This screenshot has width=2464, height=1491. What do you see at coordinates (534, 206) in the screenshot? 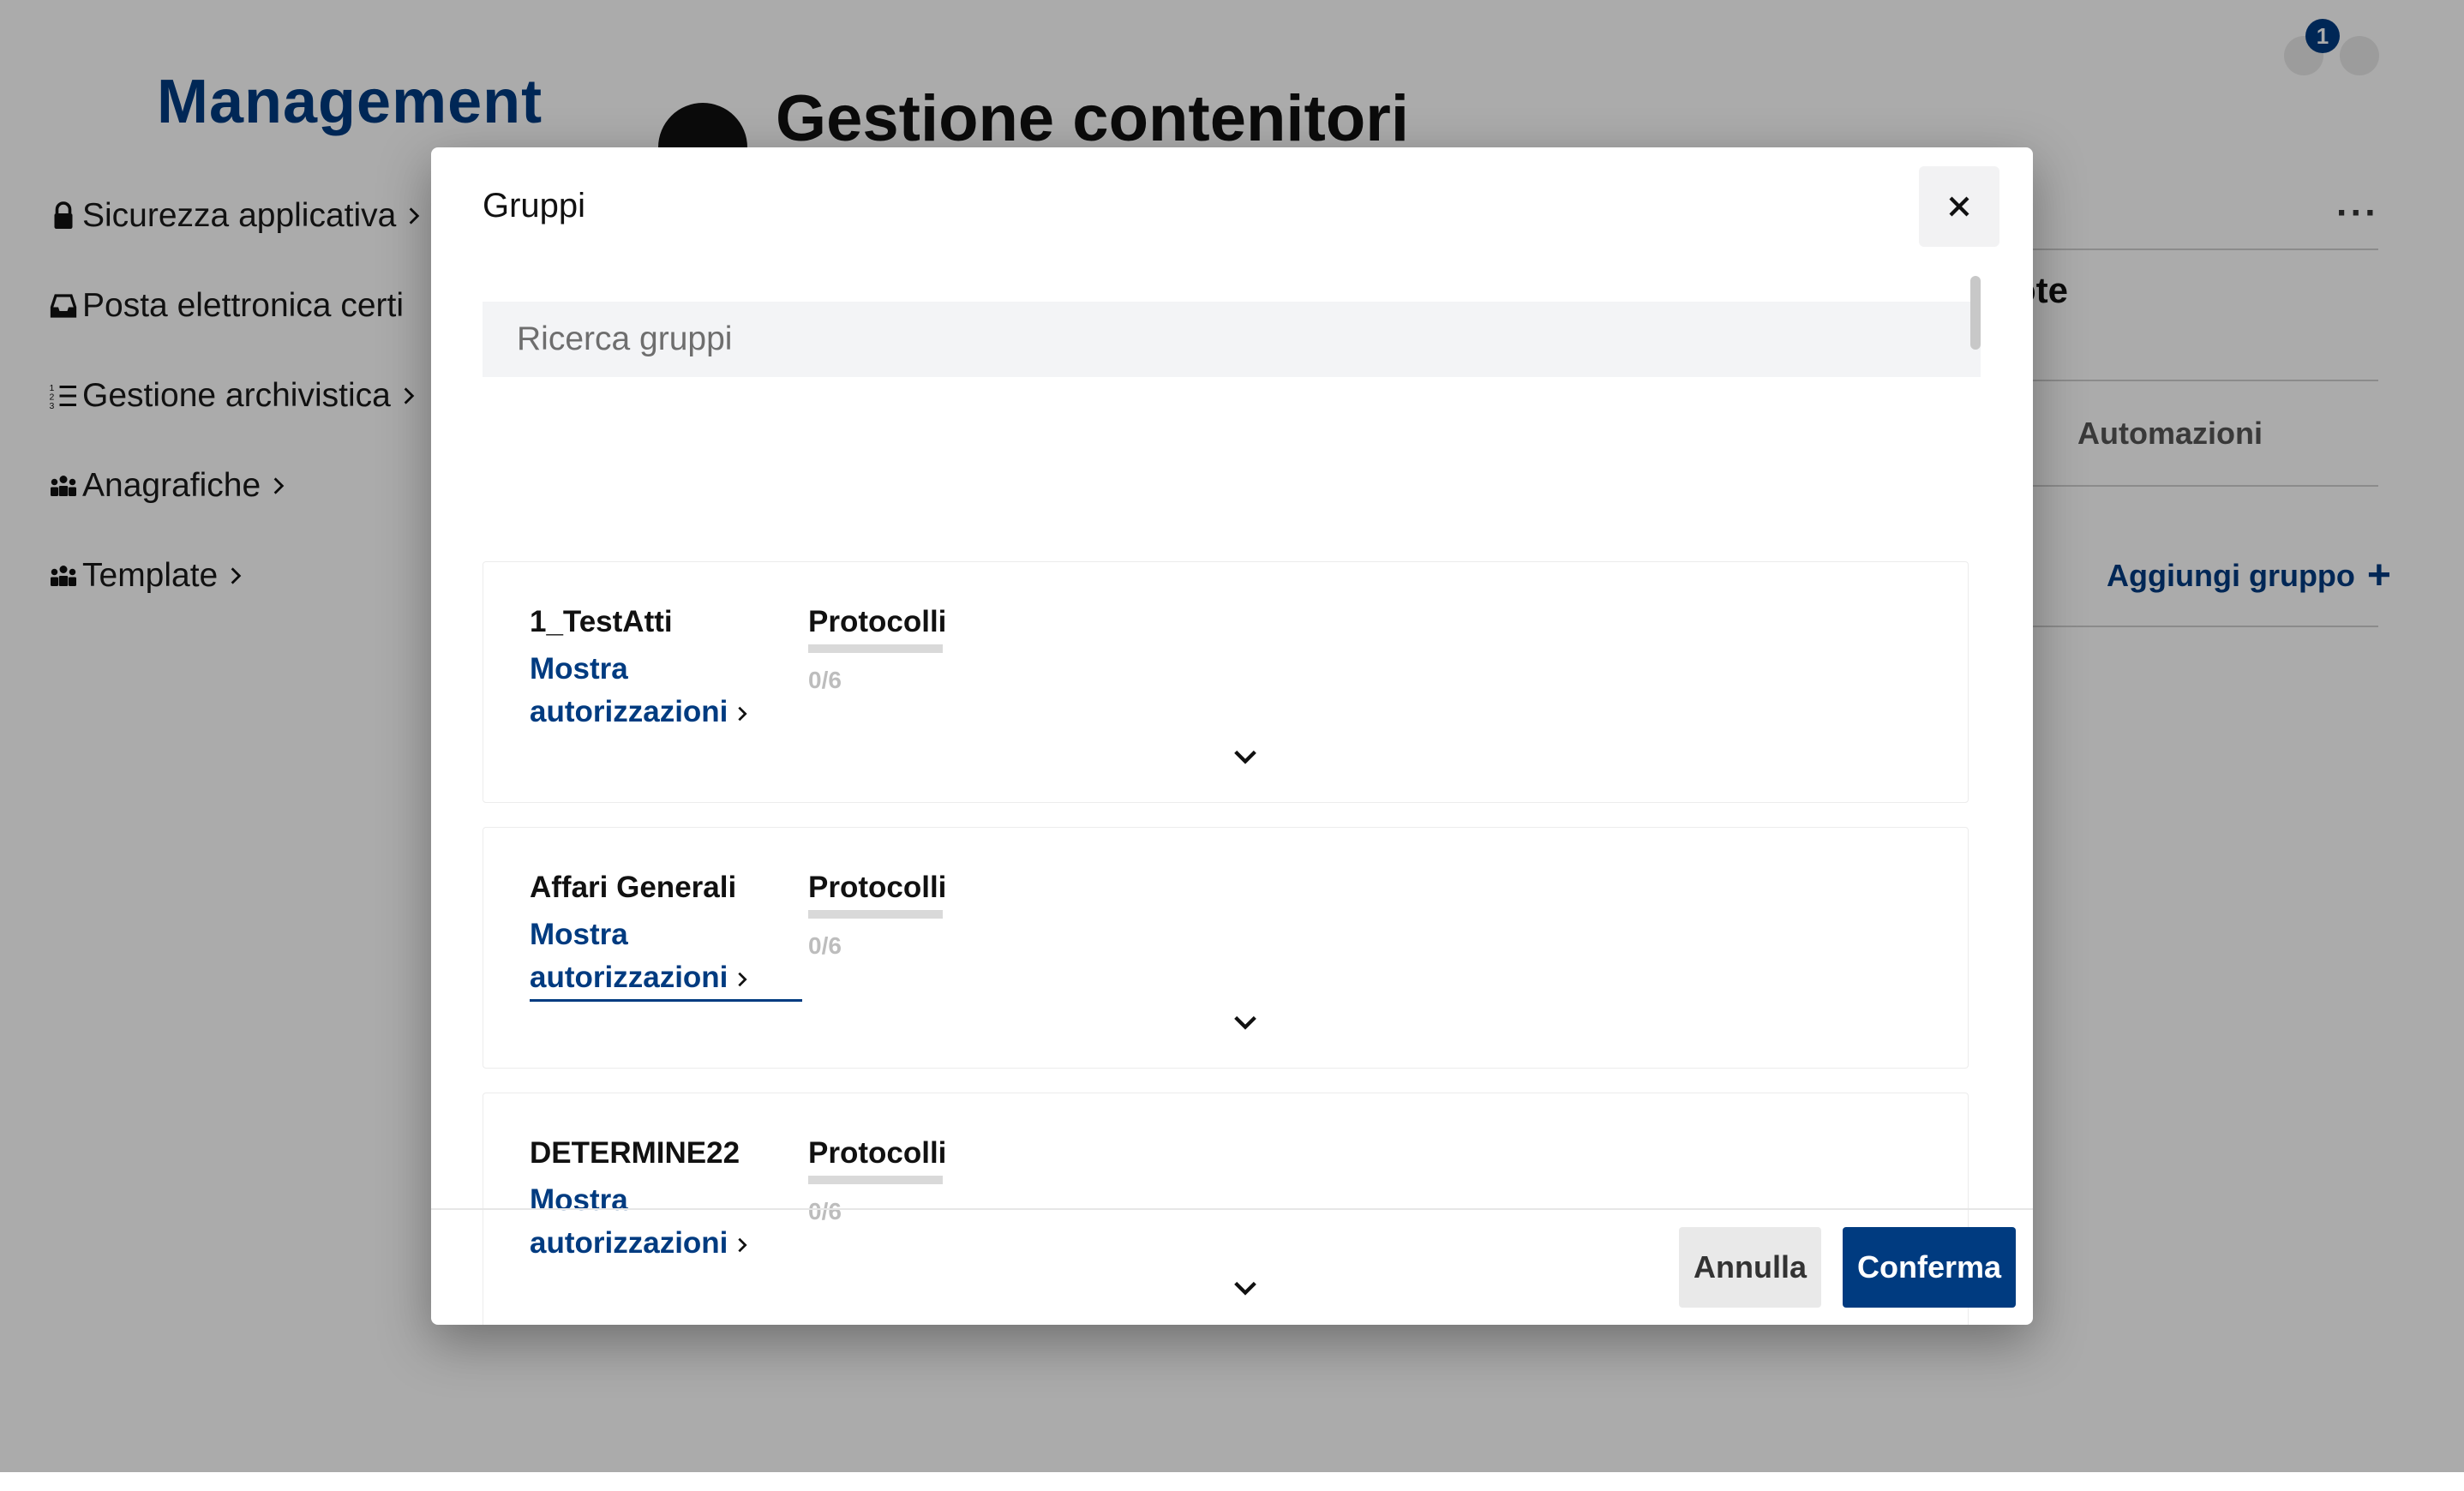
I see `modal-title: Gruppi` at bounding box center [534, 206].